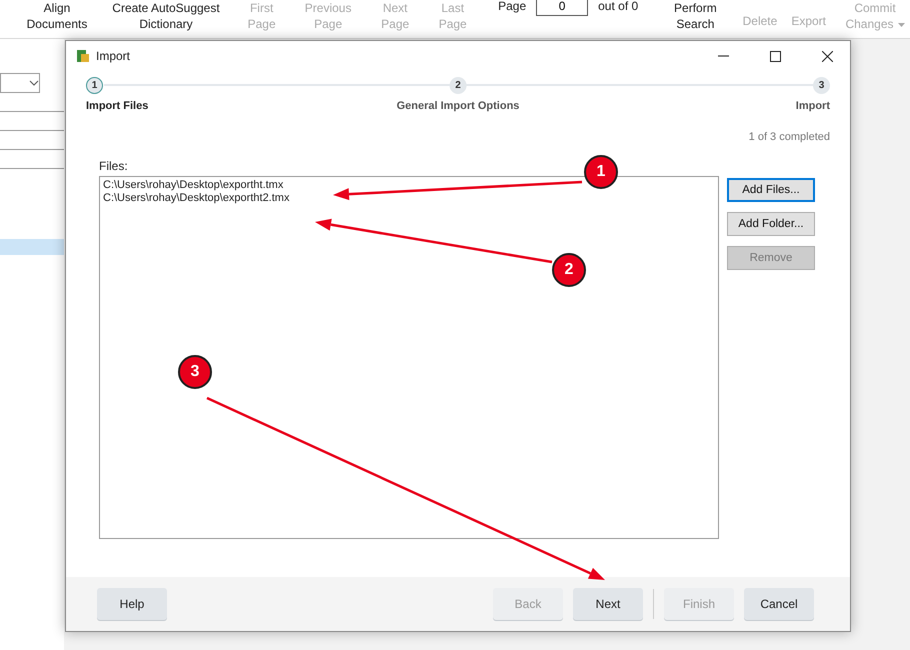 This screenshot has width=910, height=650. Describe the element at coordinates (775, 56) in the screenshot. I see `maximize-icon` at that location.